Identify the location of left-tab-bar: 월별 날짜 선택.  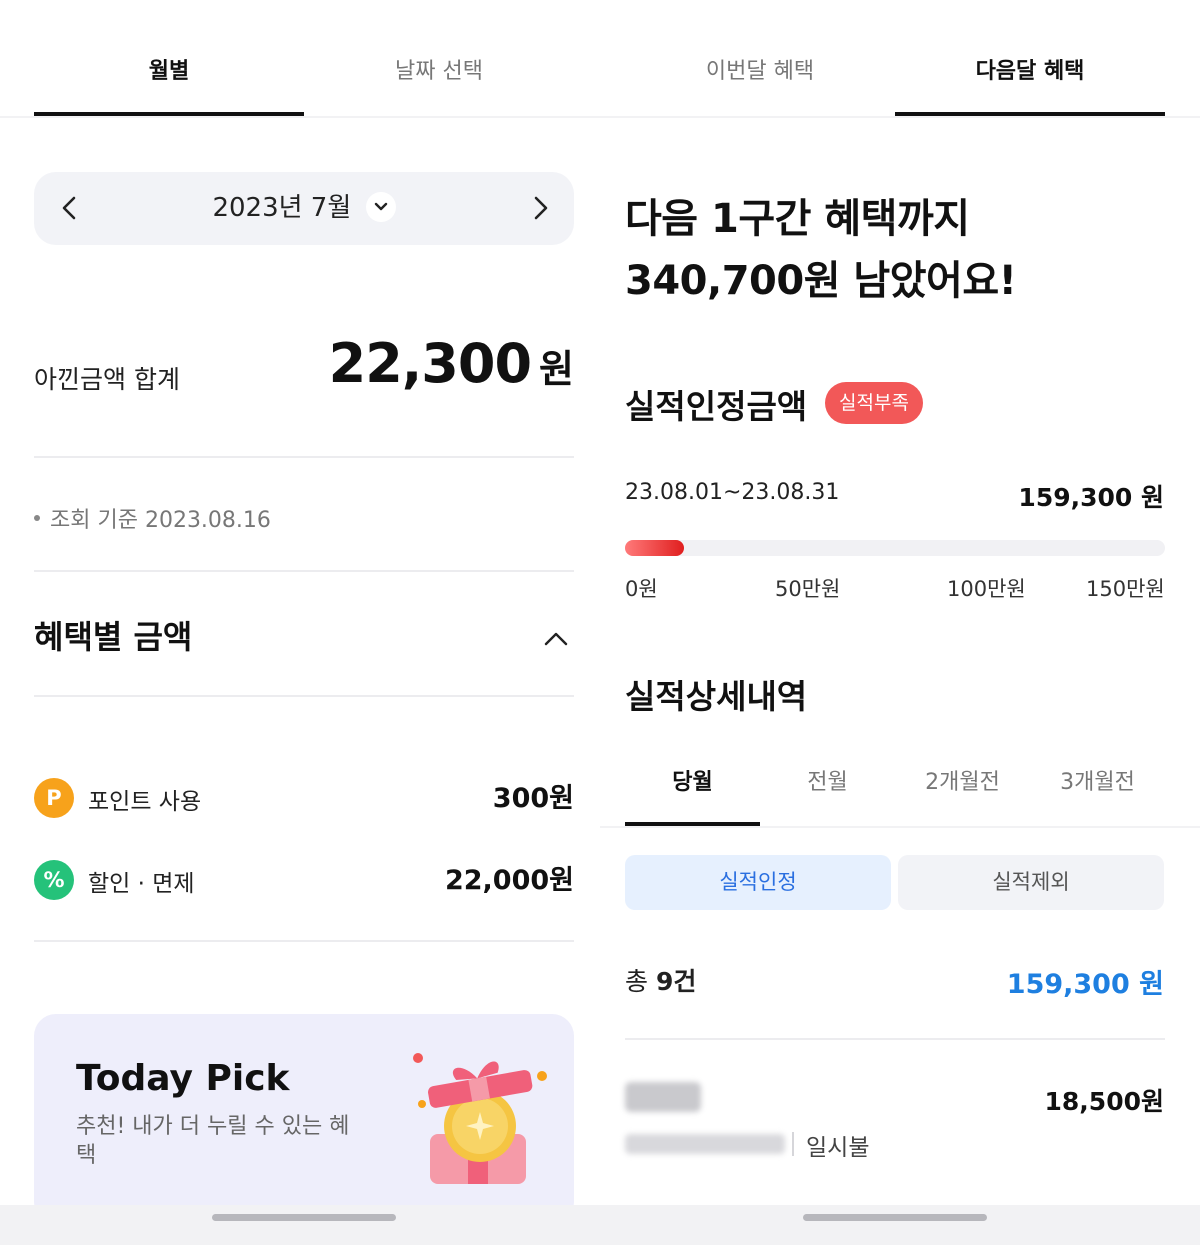
(300, 59).